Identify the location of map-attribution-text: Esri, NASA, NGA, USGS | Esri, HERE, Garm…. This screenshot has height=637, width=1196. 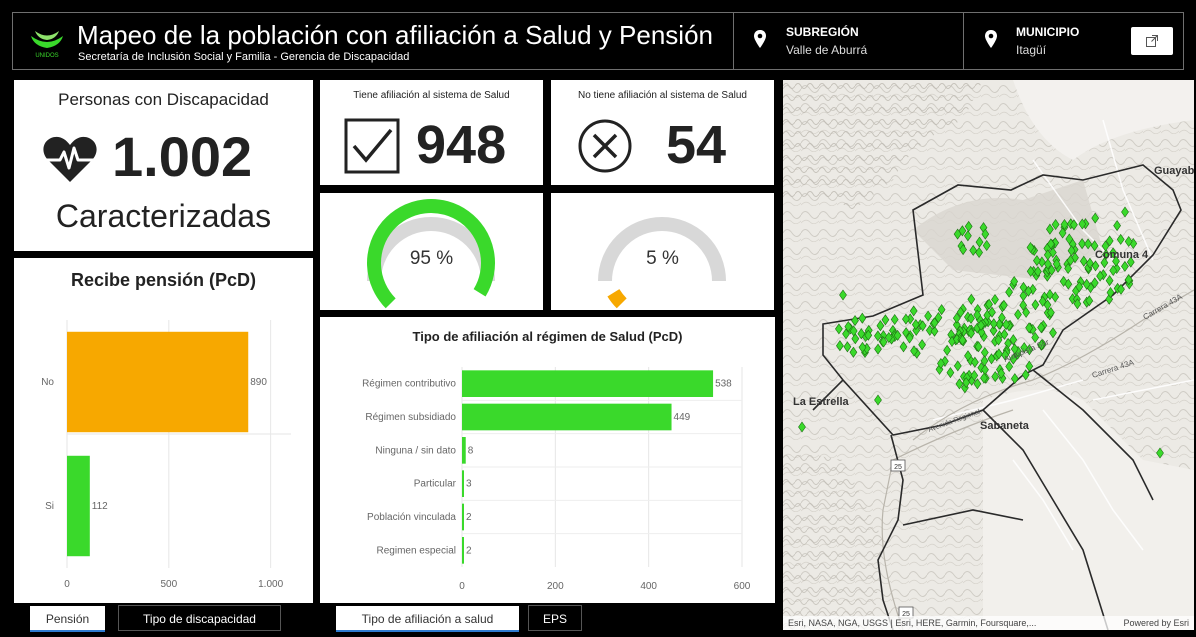
(912, 623).